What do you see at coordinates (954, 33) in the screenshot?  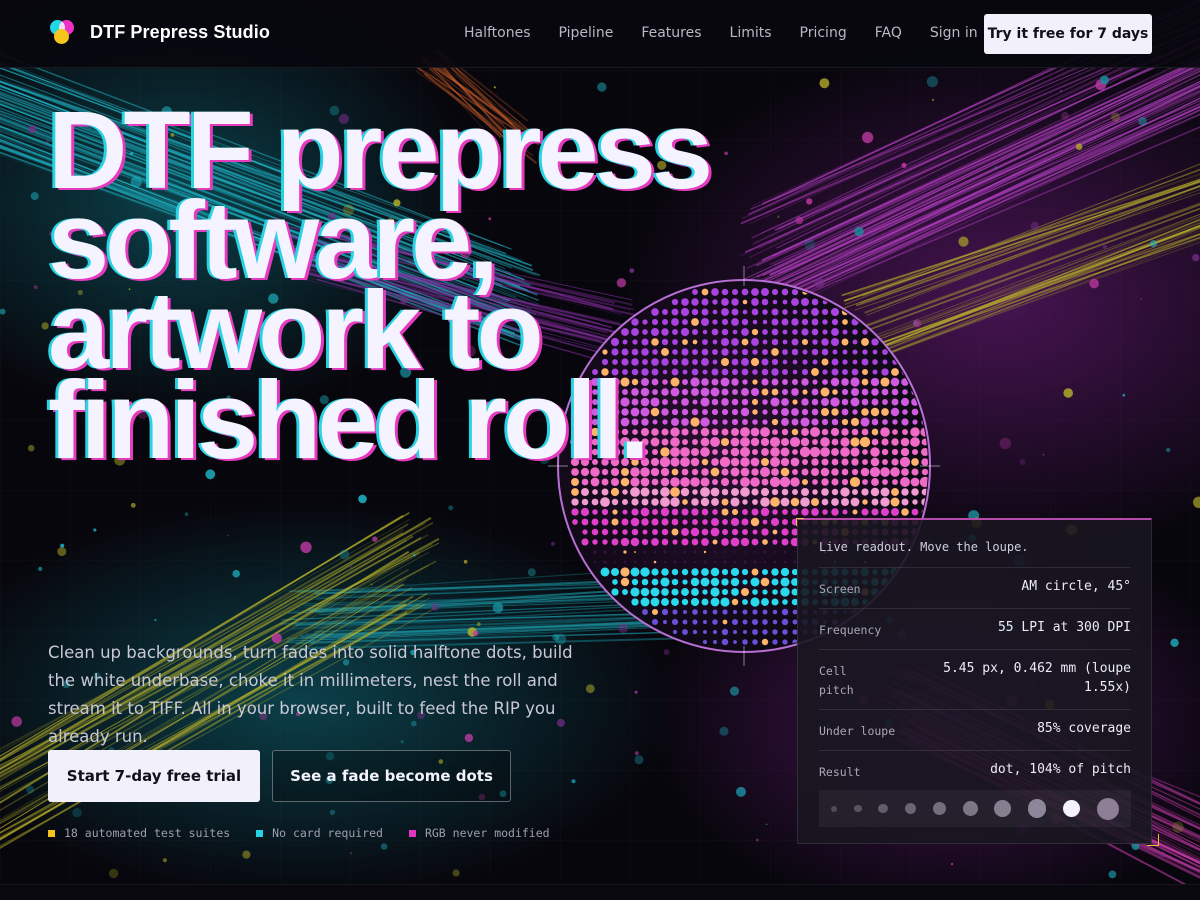 I see `nav-link-sign-in: Sign in` at bounding box center [954, 33].